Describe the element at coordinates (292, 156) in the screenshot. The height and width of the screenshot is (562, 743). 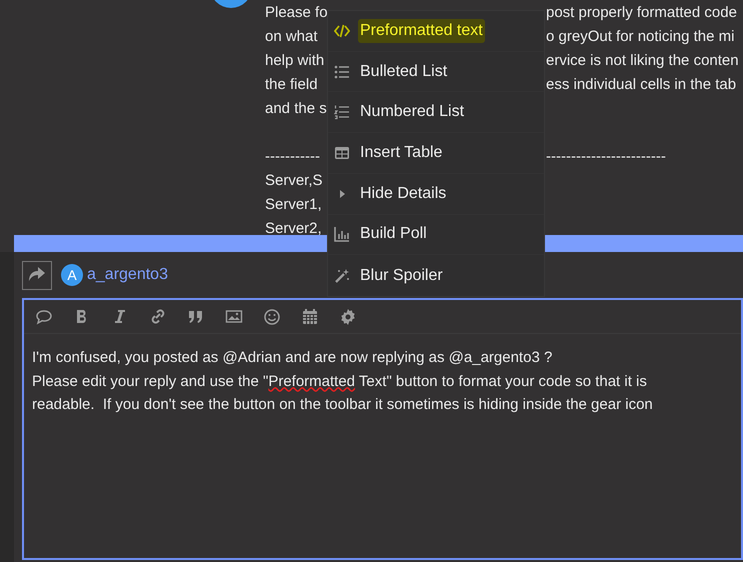
I see `post-text: -----------` at that location.